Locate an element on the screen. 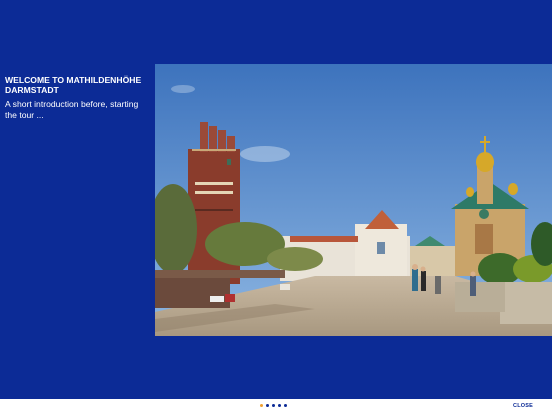  page-indicator is located at coordinates (273, 405).